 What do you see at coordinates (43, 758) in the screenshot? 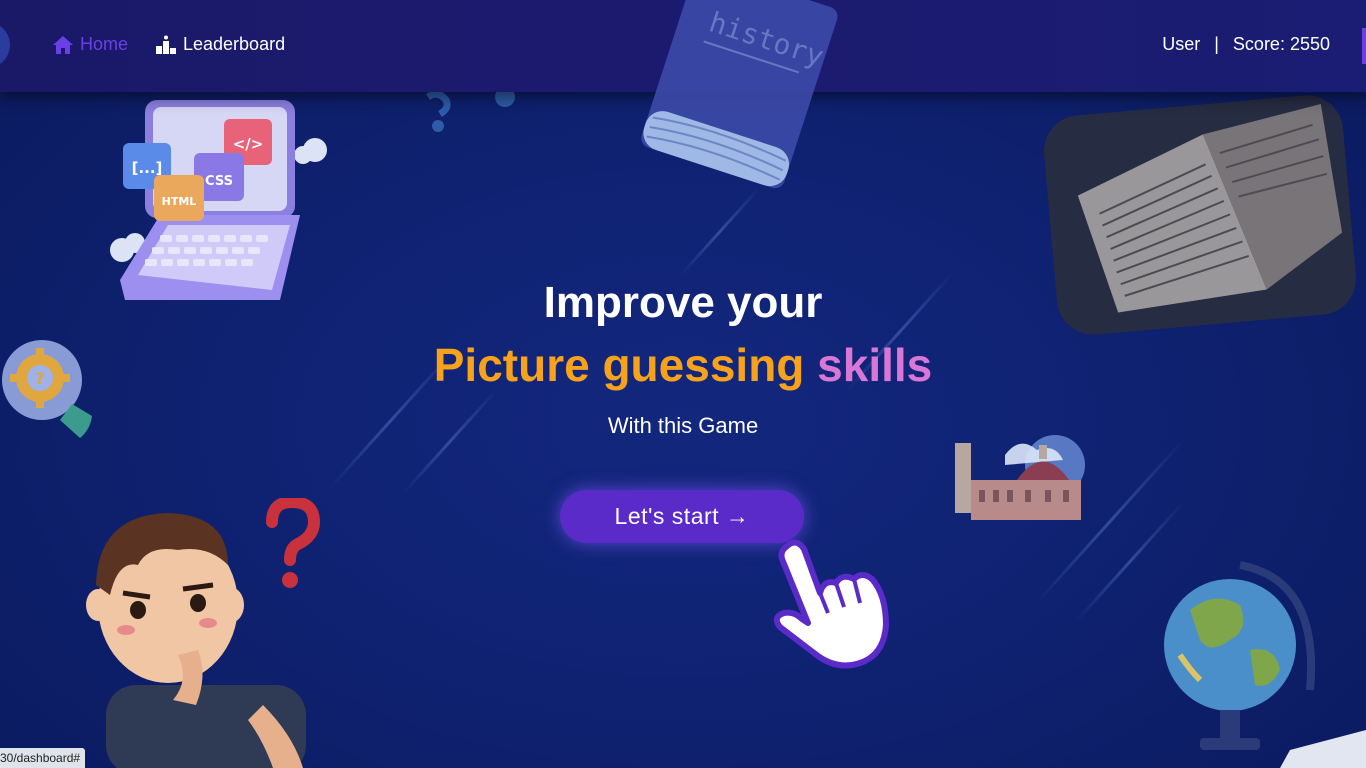
I see `status-bar-url: 30/dashboard#` at bounding box center [43, 758].